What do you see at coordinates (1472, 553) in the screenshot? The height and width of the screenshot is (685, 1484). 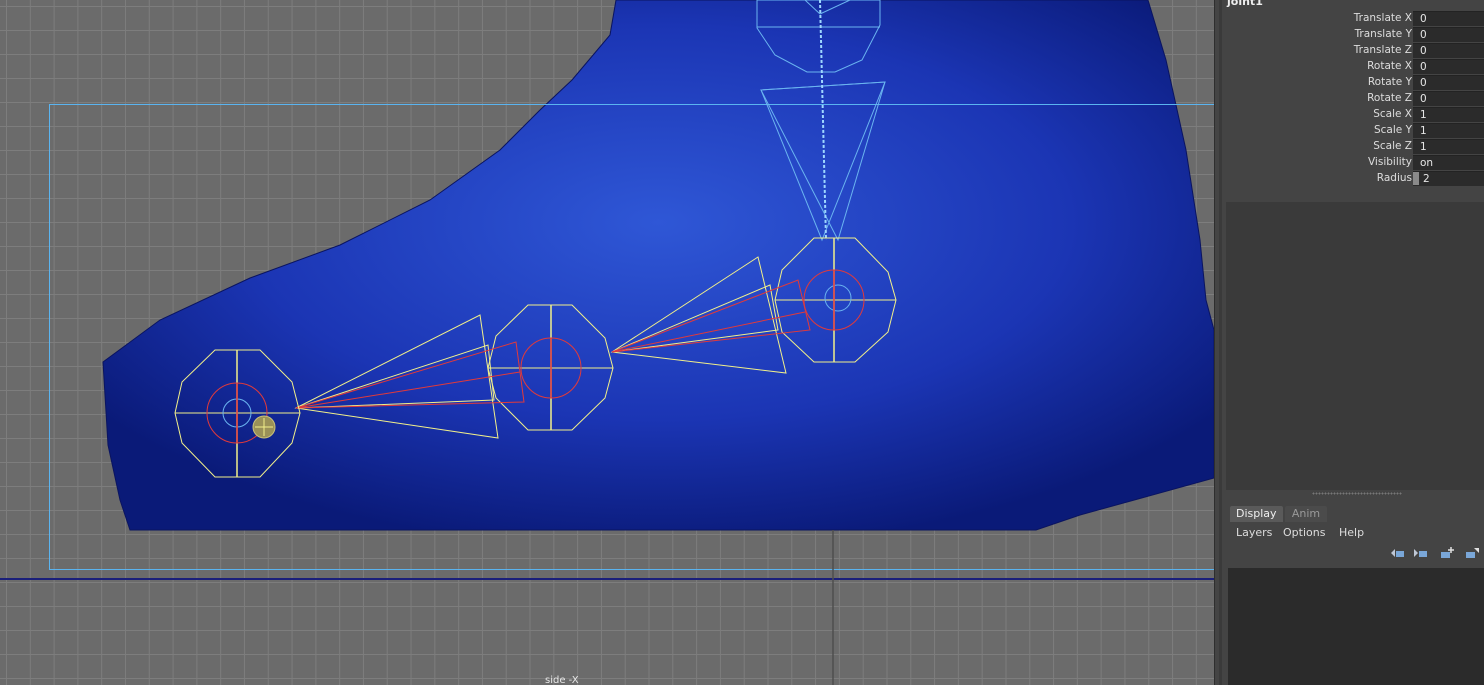 I see `new-layer-selected-icon` at bounding box center [1472, 553].